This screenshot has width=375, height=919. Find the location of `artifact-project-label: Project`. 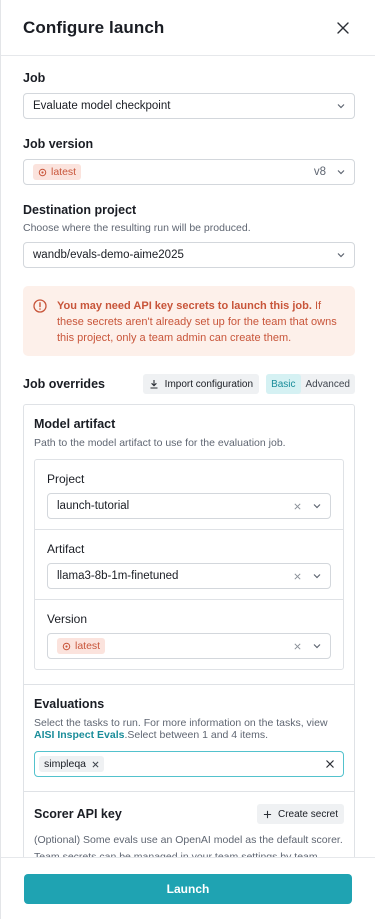

artifact-project-label: Project is located at coordinates (66, 479).